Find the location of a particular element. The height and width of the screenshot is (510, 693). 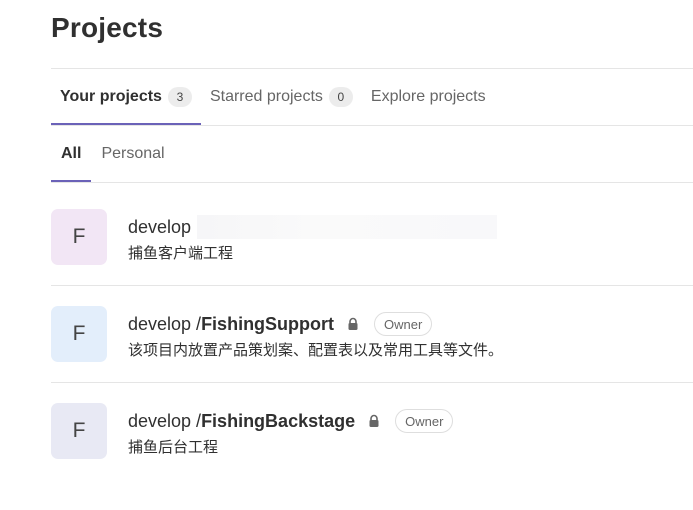

tab-your-projects: Your projects 3 is located at coordinates (126, 97).